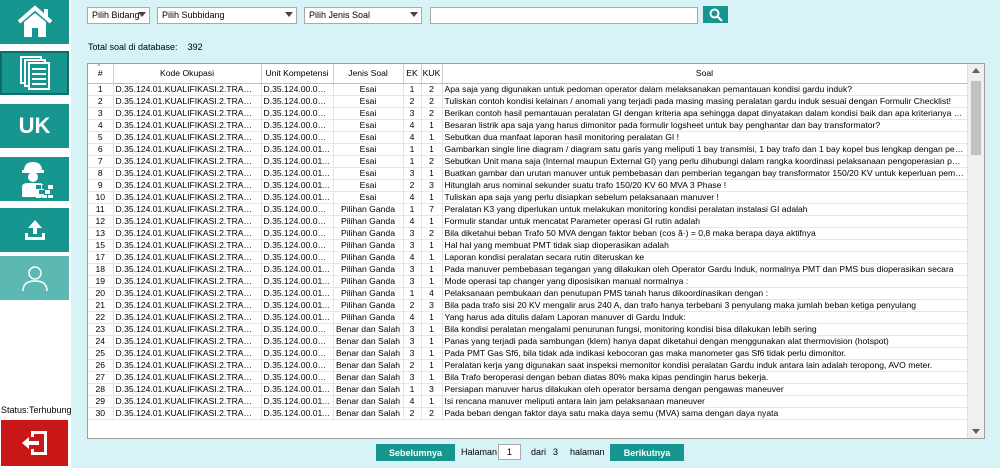 Image resolution: width=1000 pixels, height=468 pixels. What do you see at coordinates (34, 179) in the screenshot?
I see `sidebar-item-assessor` at bounding box center [34, 179].